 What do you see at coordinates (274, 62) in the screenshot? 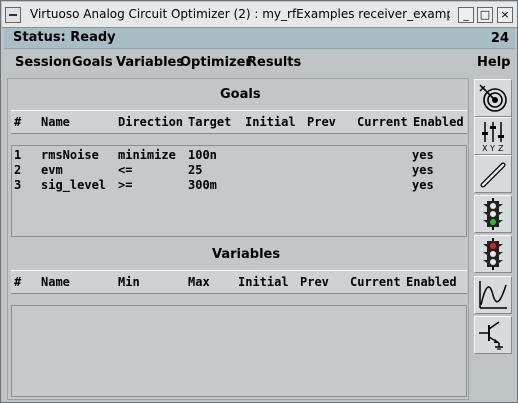
I see `menu-results: Results` at bounding box center [274, 62].